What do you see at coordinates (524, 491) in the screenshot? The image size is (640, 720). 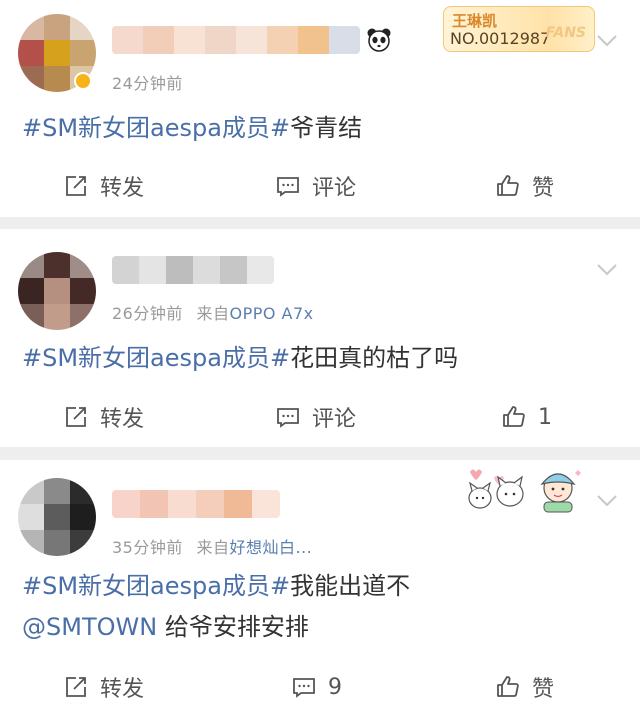 I see `sticker-decoration-icon` at bounding box center [524, 491].